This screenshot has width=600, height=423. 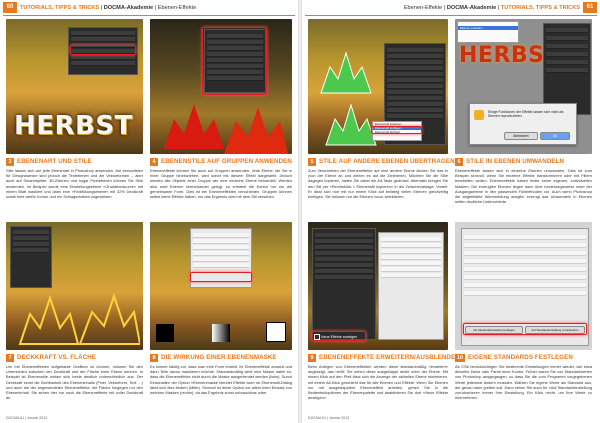 What do you see at coordinates (555, 136) in the screenshot?
I see `ok-button: OK` at bounding box center [555, 136].